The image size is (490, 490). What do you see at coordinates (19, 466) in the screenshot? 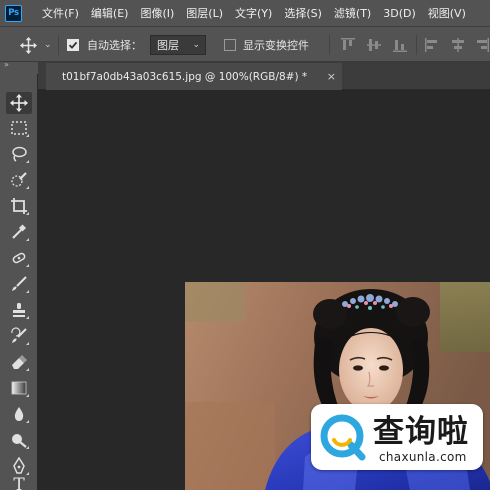
I see `pen-tool` at bounding box center [19, 466].